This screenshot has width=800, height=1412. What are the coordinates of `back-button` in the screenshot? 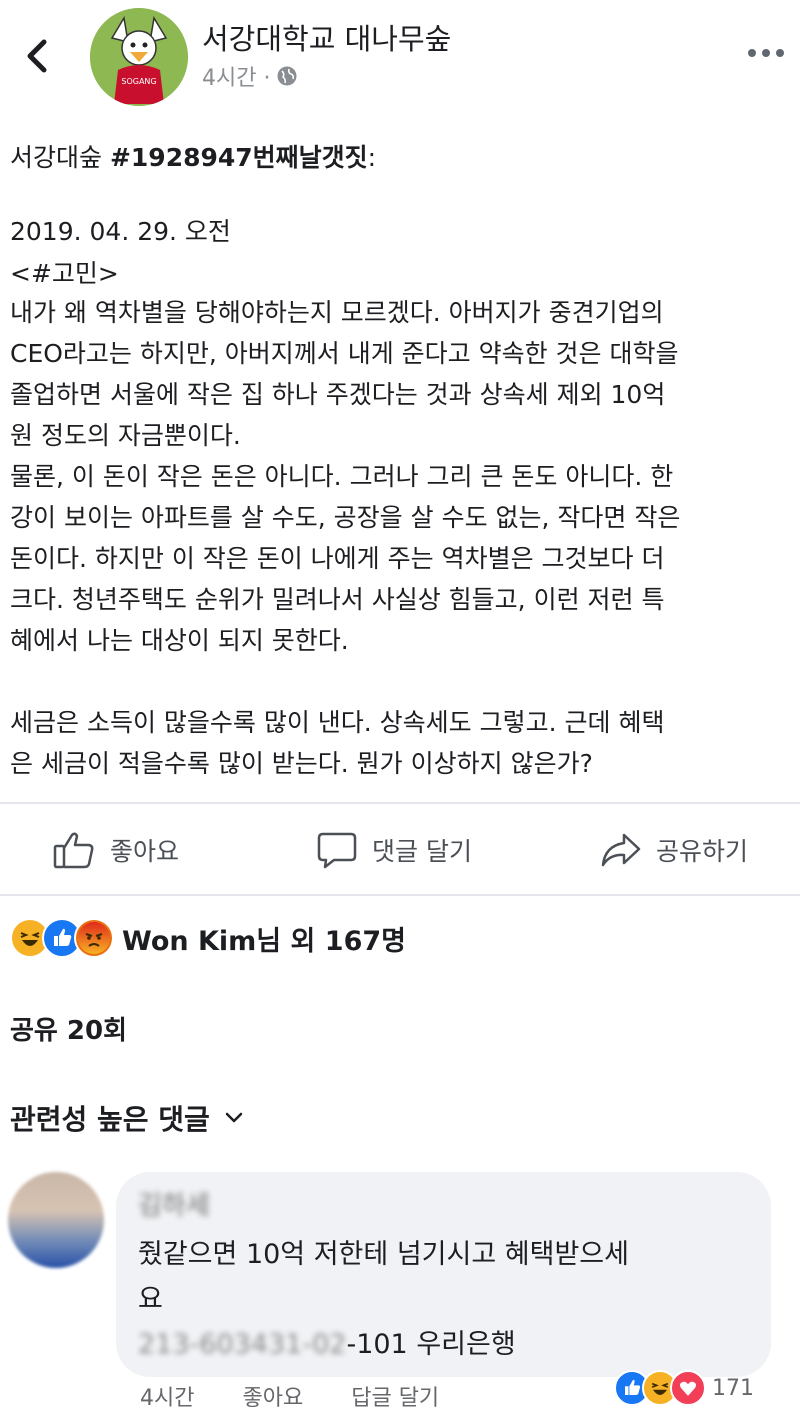 It's located at (37, 56).